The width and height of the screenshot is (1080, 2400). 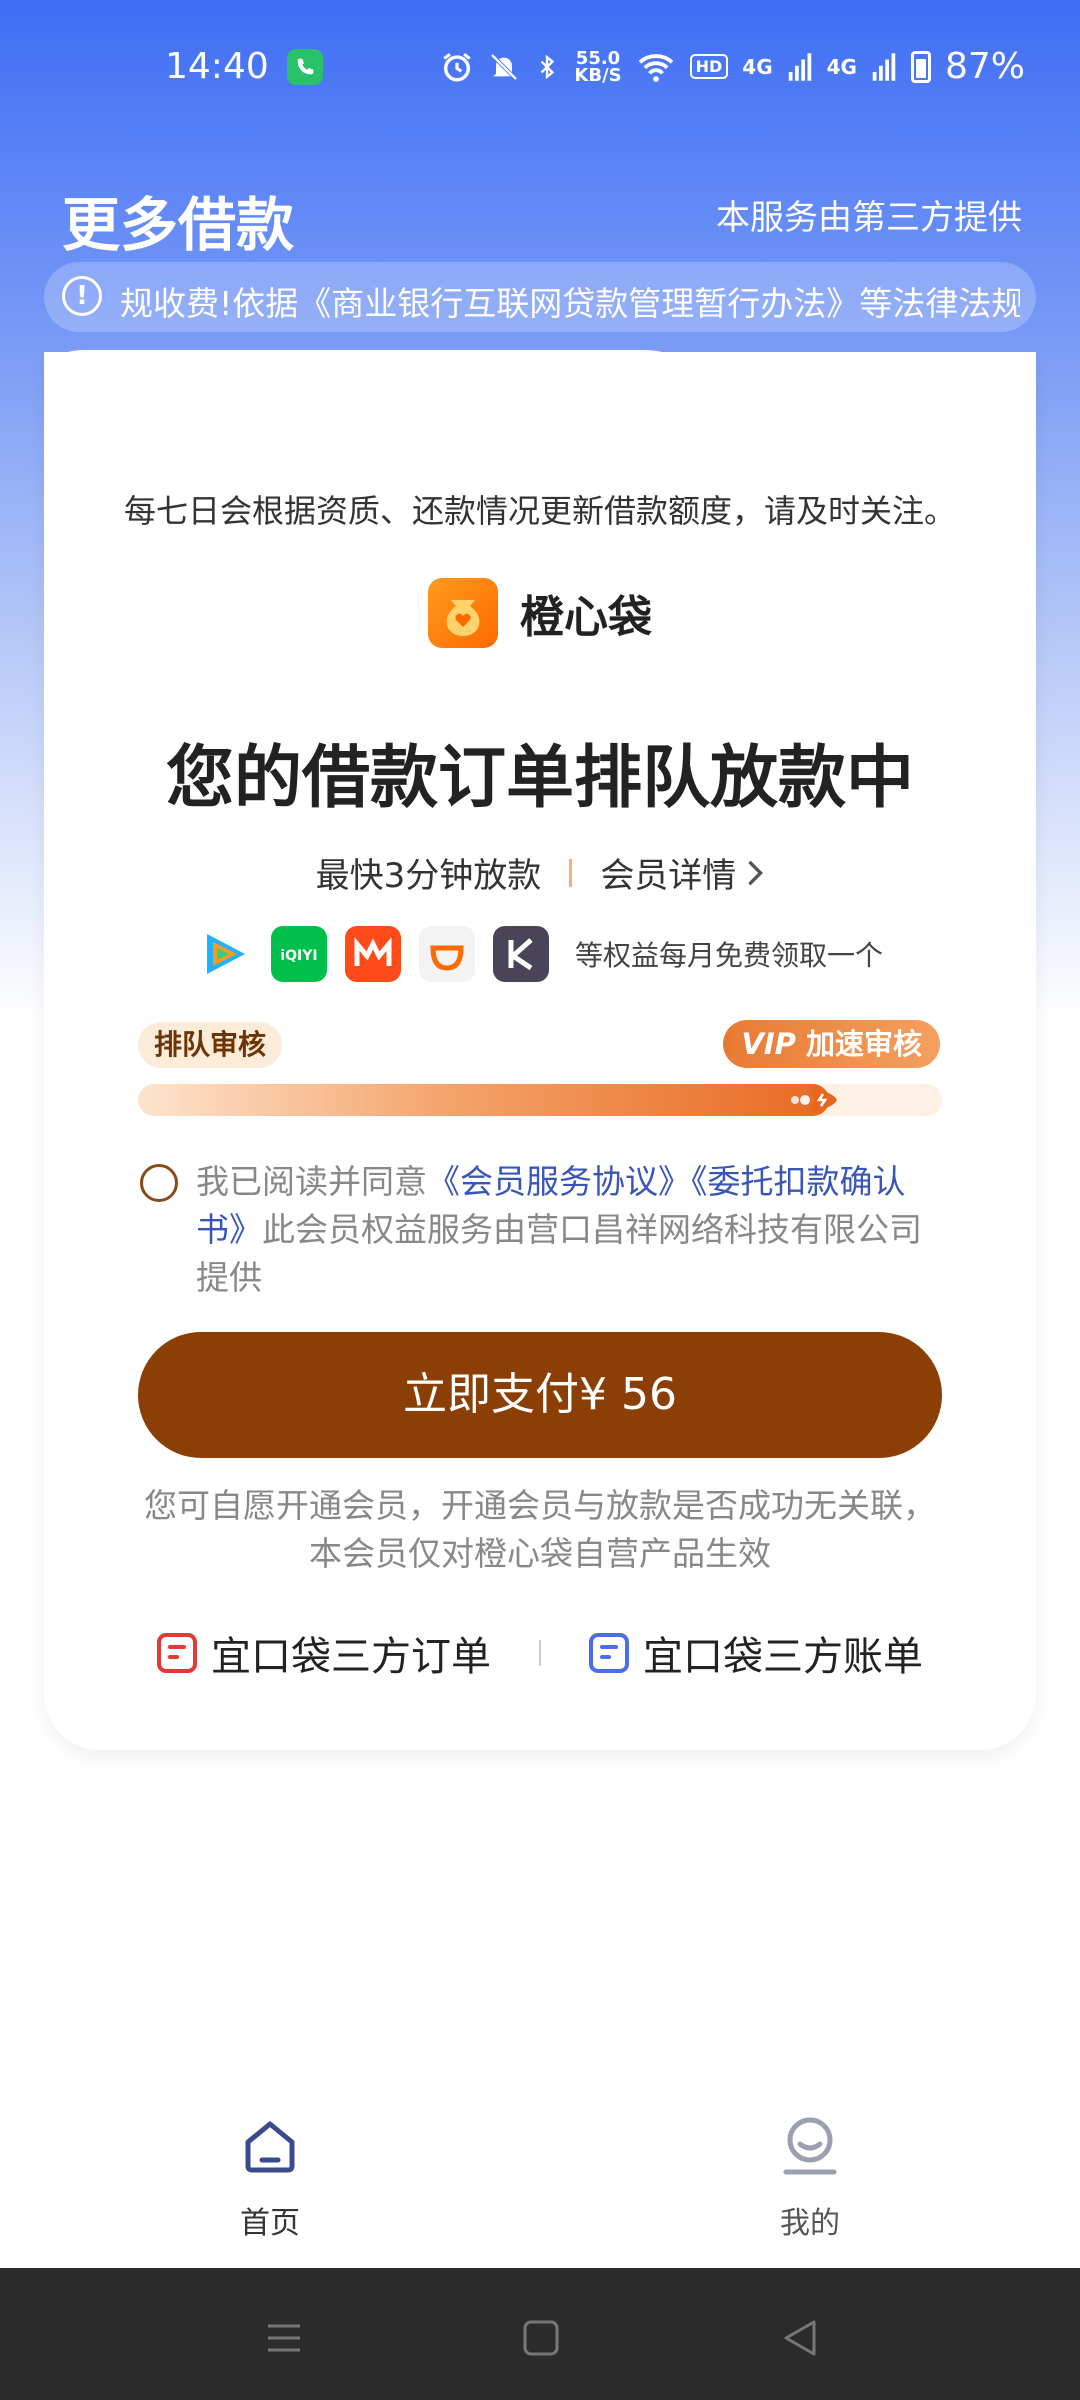 I want to click on notice-banner: ! 规收费!依据《商业银行互联网贷款管理暂行办法》等法律法规, so click(x=540, y=297).